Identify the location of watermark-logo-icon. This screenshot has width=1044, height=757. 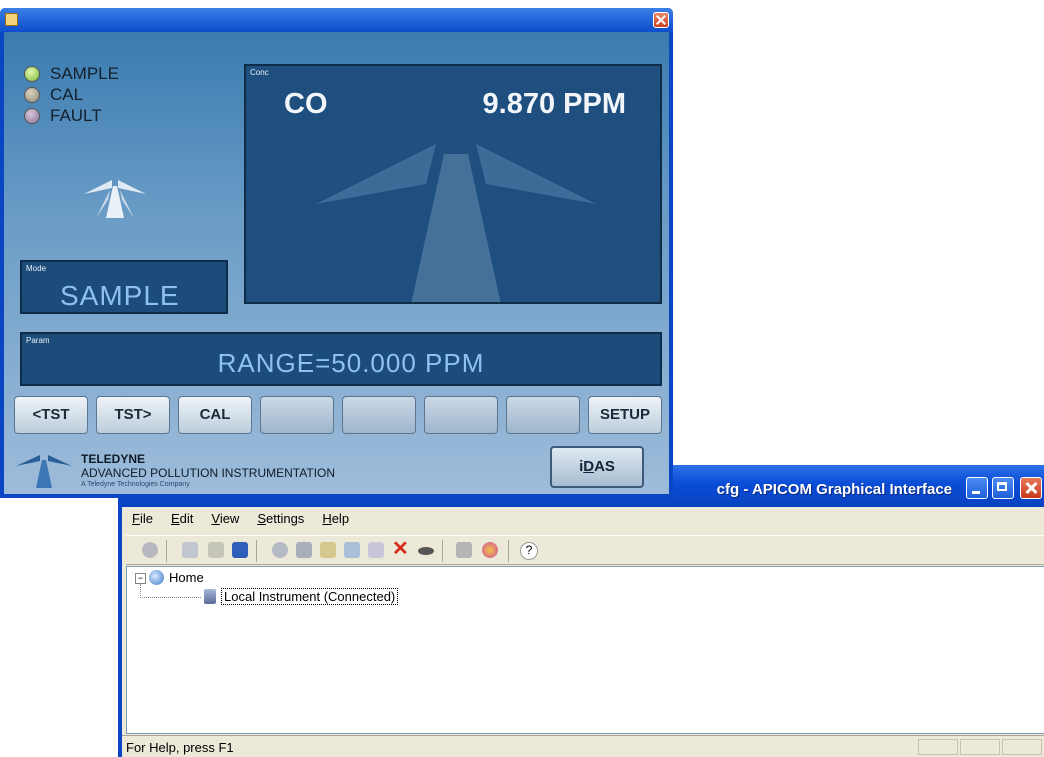
(456, 223).